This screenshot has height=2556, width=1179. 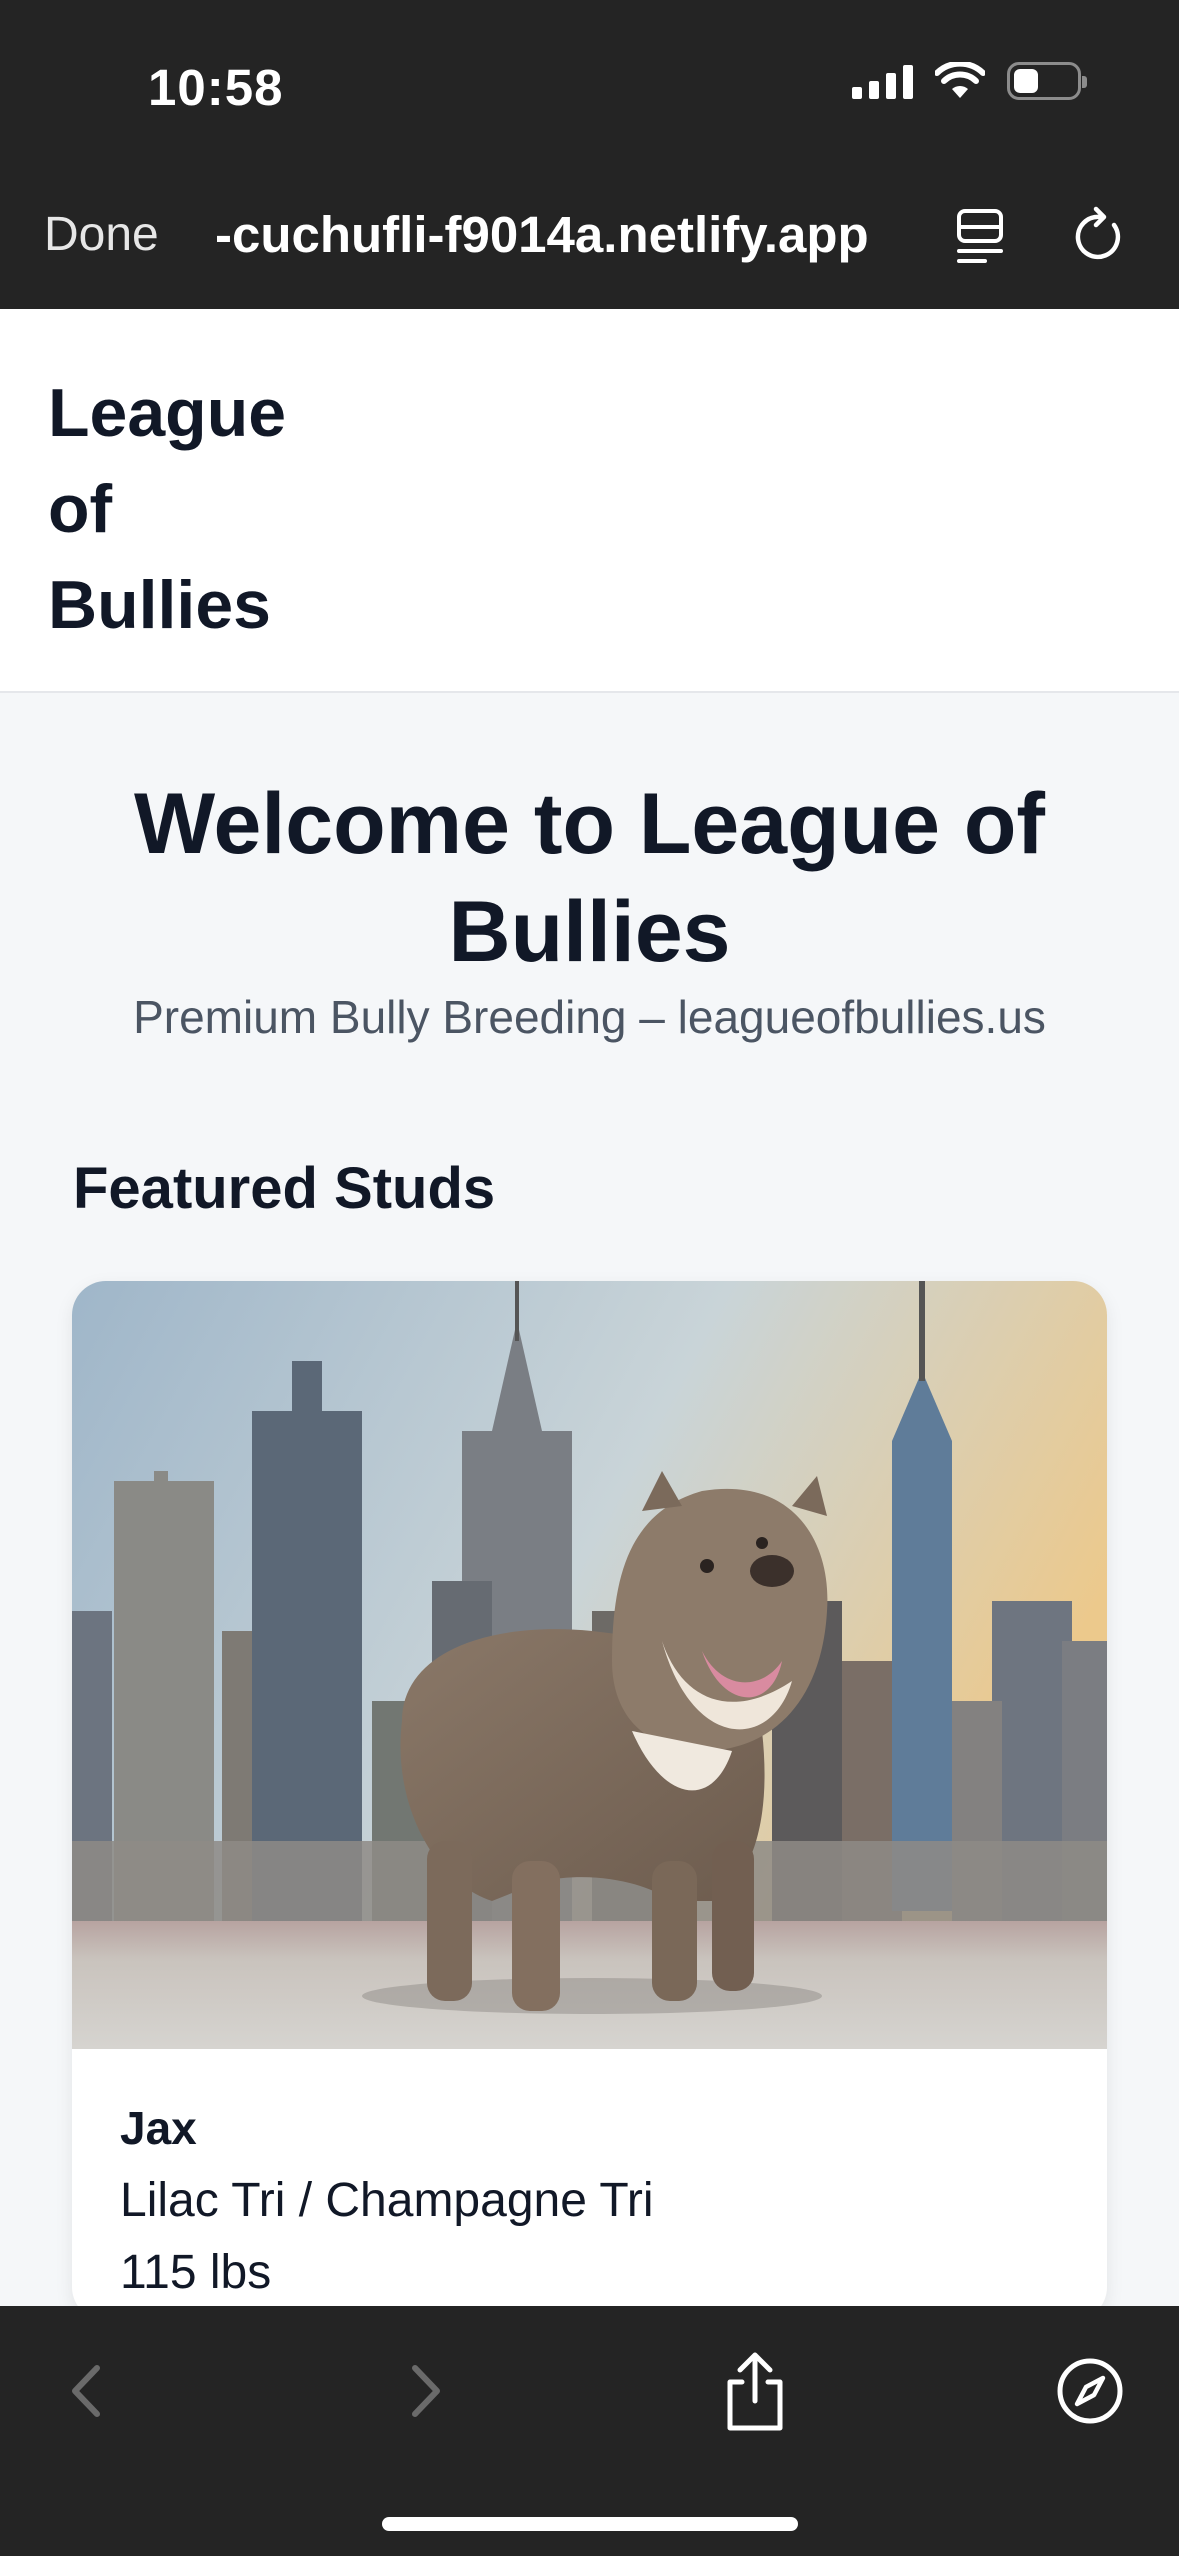 I want to click on browser-top-chrome: 10:58 Done -cuchufli-f9014a.netlify.app, so click(x=589, y=154).